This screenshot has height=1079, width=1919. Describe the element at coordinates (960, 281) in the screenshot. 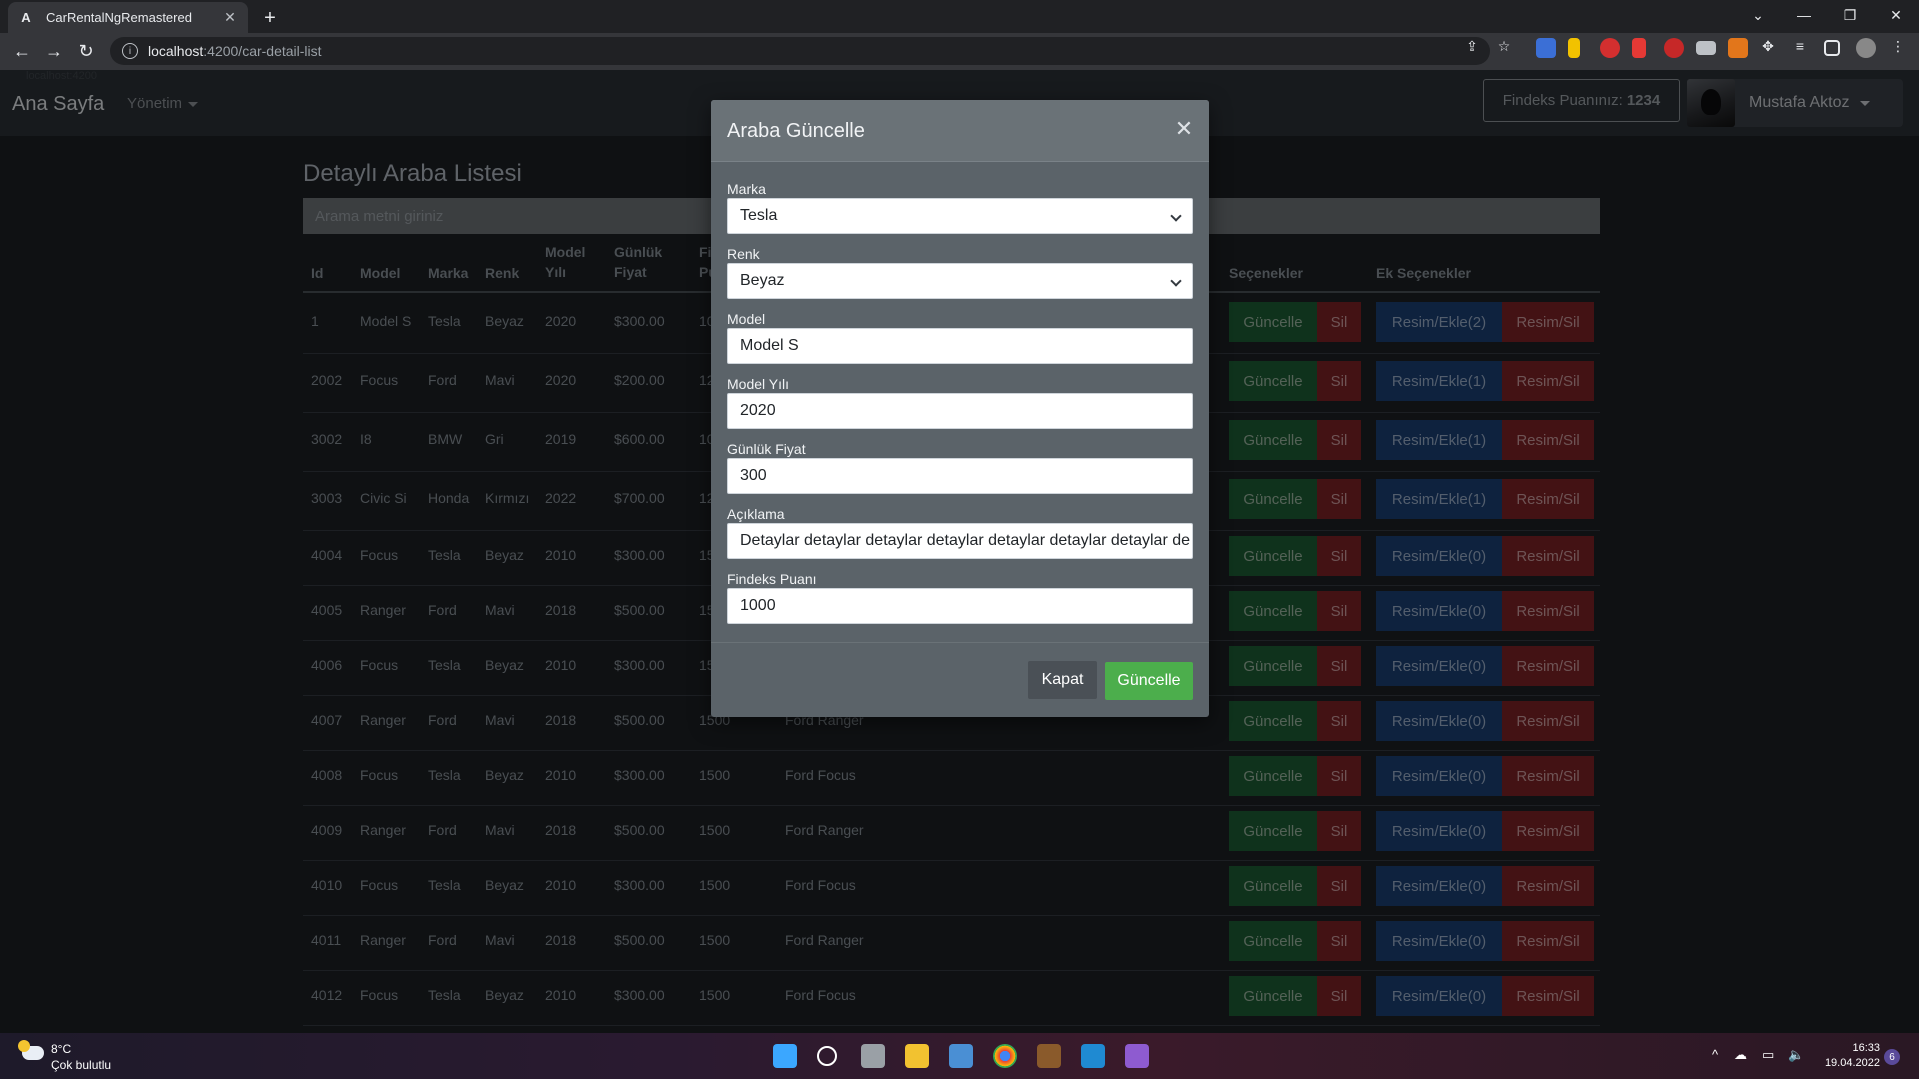

I see `renk-select: Beyaz` at that location.